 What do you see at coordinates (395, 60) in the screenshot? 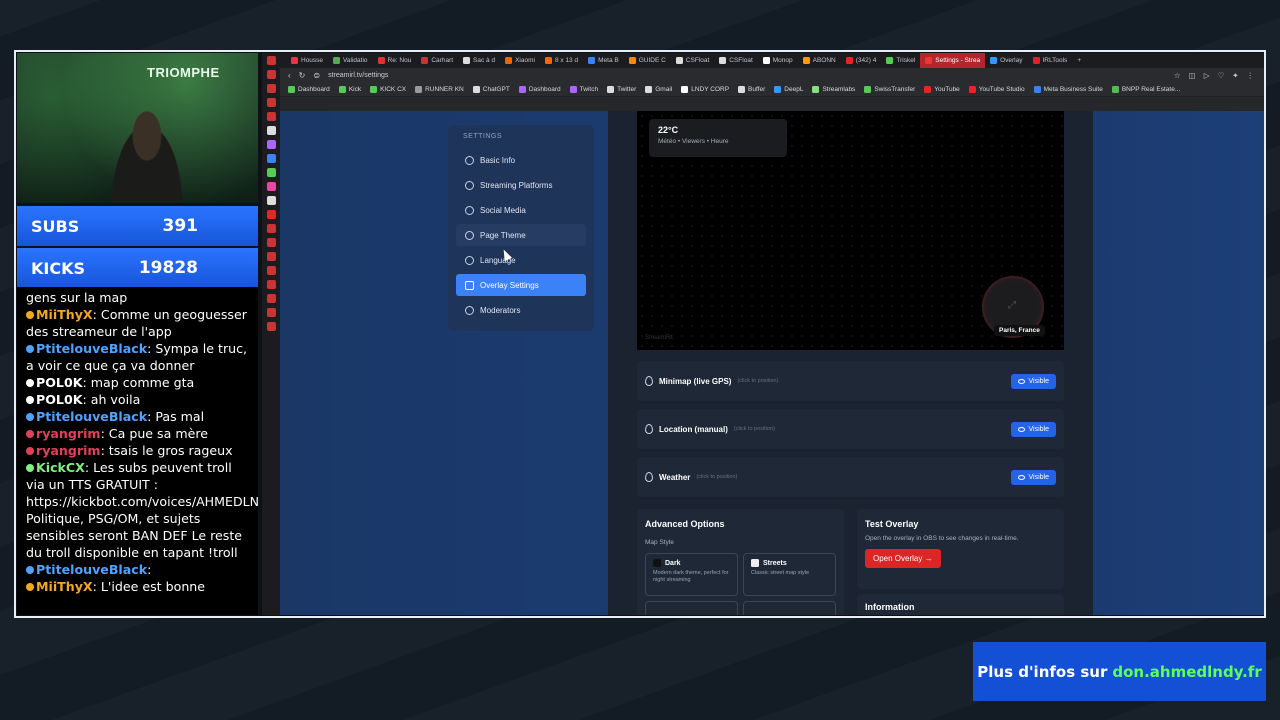
I see `browser-tab: Re: Nou` at bounding box center [395, 60].